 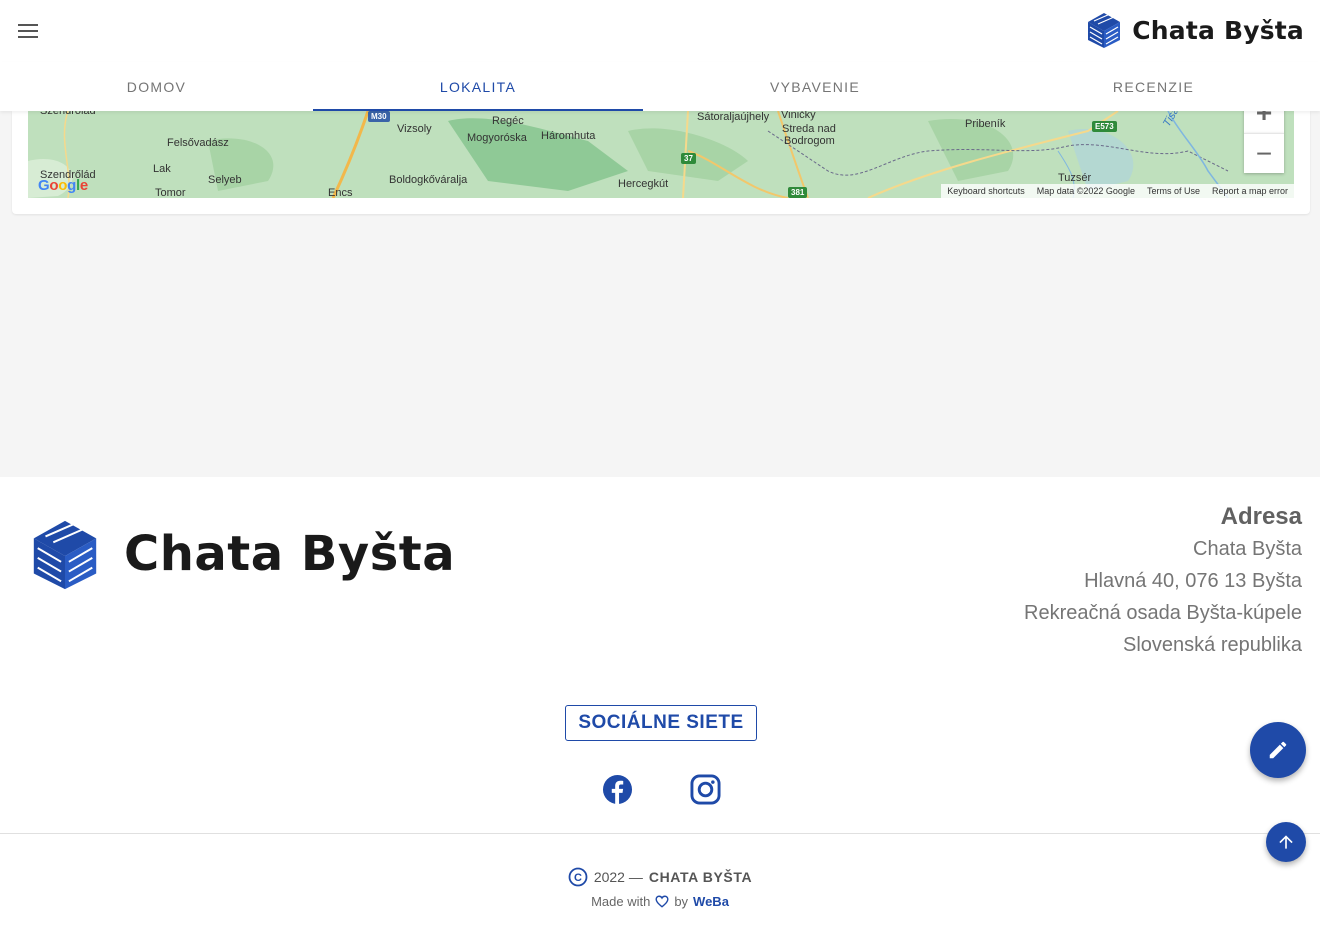 I want to click on arrow-up-icon, so click(x=1286, y=842).